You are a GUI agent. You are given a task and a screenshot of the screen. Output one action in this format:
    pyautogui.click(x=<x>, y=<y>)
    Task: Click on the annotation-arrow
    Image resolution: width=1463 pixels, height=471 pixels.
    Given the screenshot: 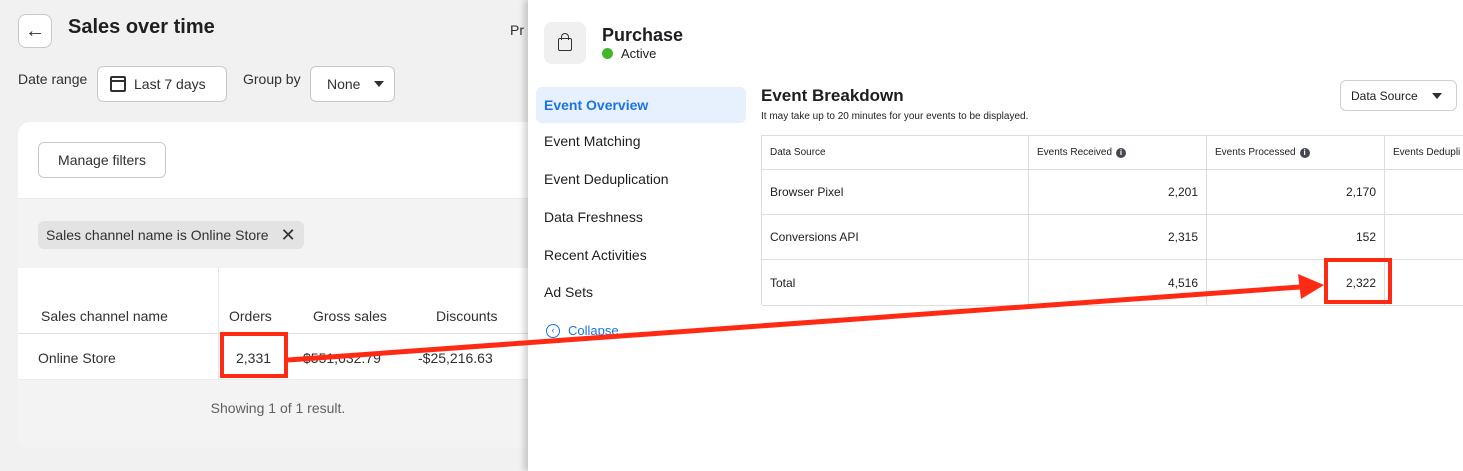 What is the action you would take?
    pyautogui.click(x=805, y=318)
    